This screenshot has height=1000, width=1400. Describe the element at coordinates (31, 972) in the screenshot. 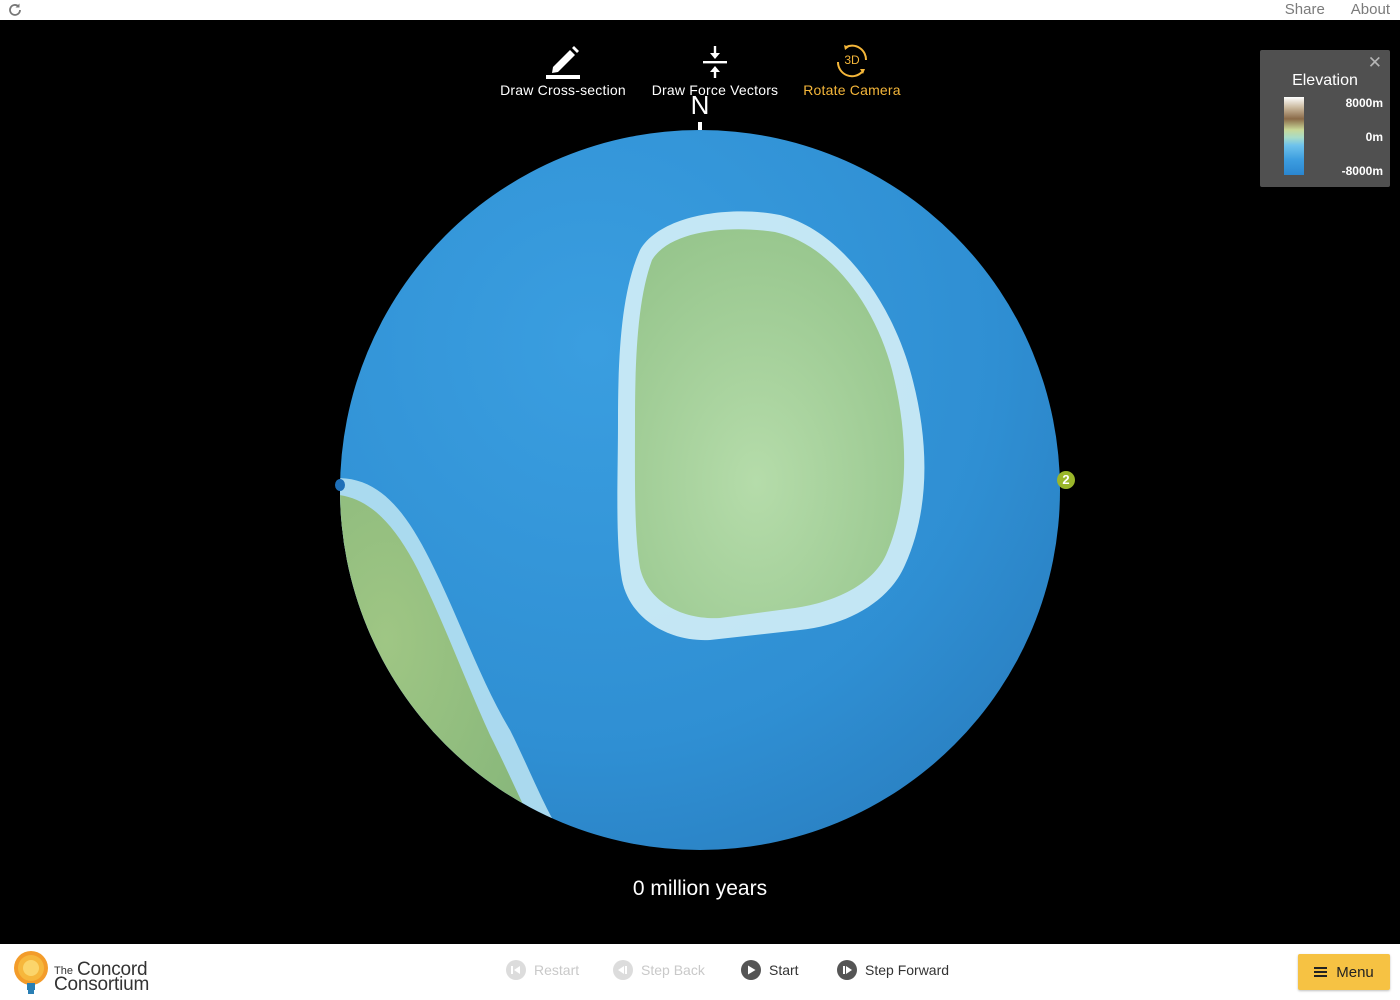

I see `lightbulb-logo-icon` at that location.